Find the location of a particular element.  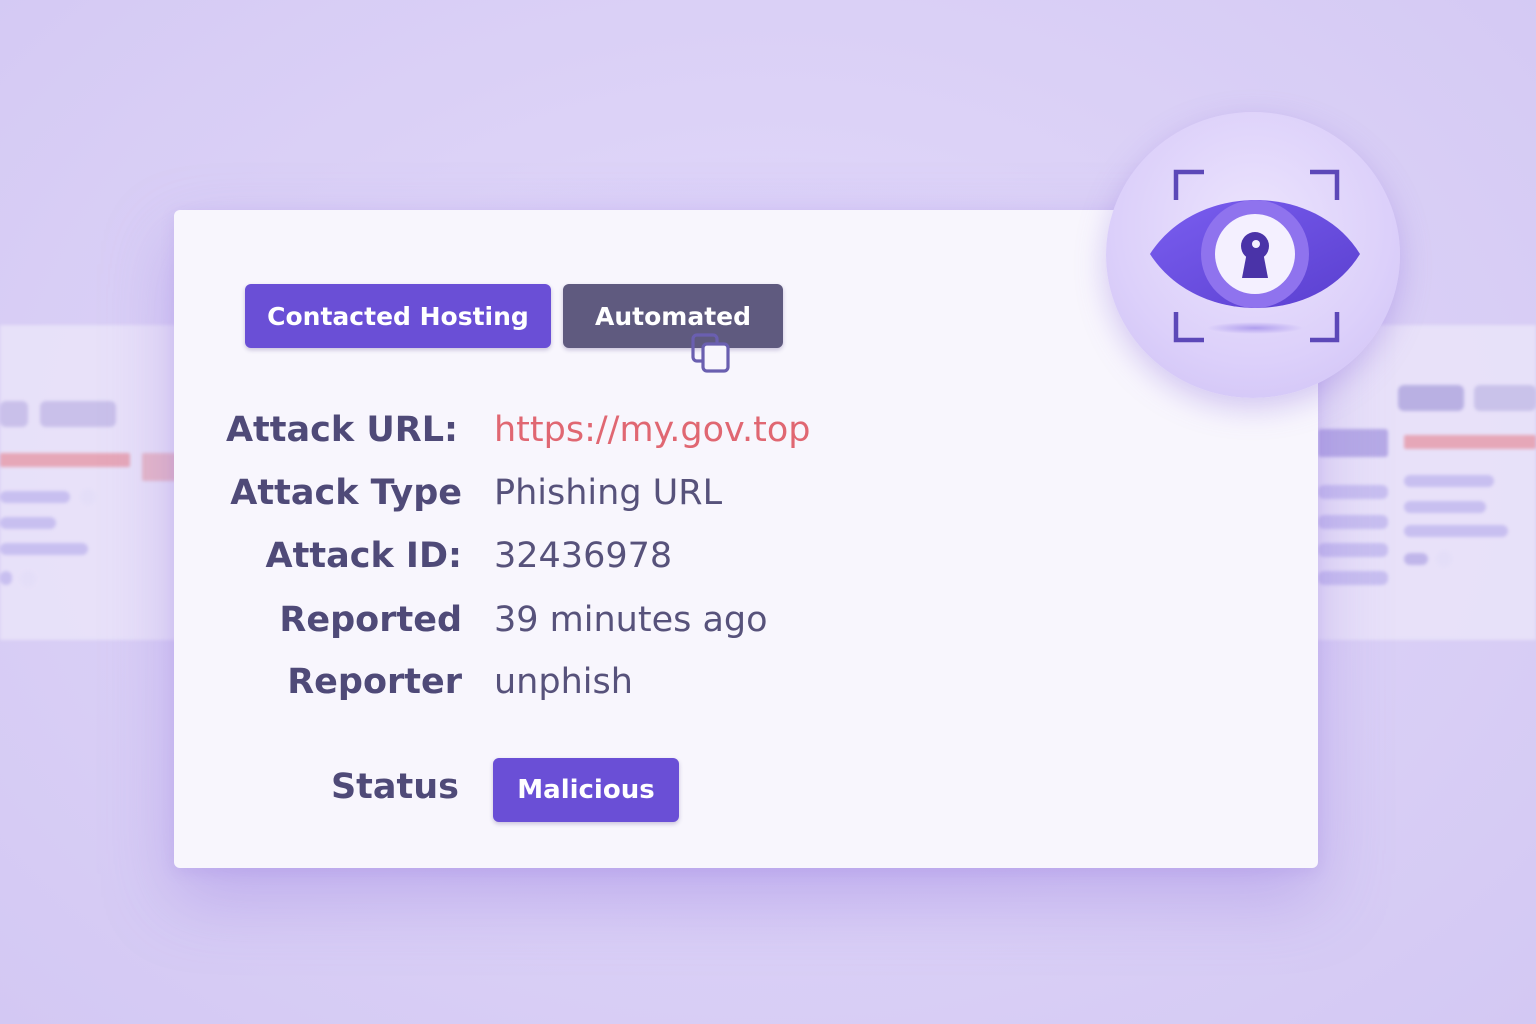

attack-type-row: Attack Type Phishing URL is located at coordinates (624, 493).